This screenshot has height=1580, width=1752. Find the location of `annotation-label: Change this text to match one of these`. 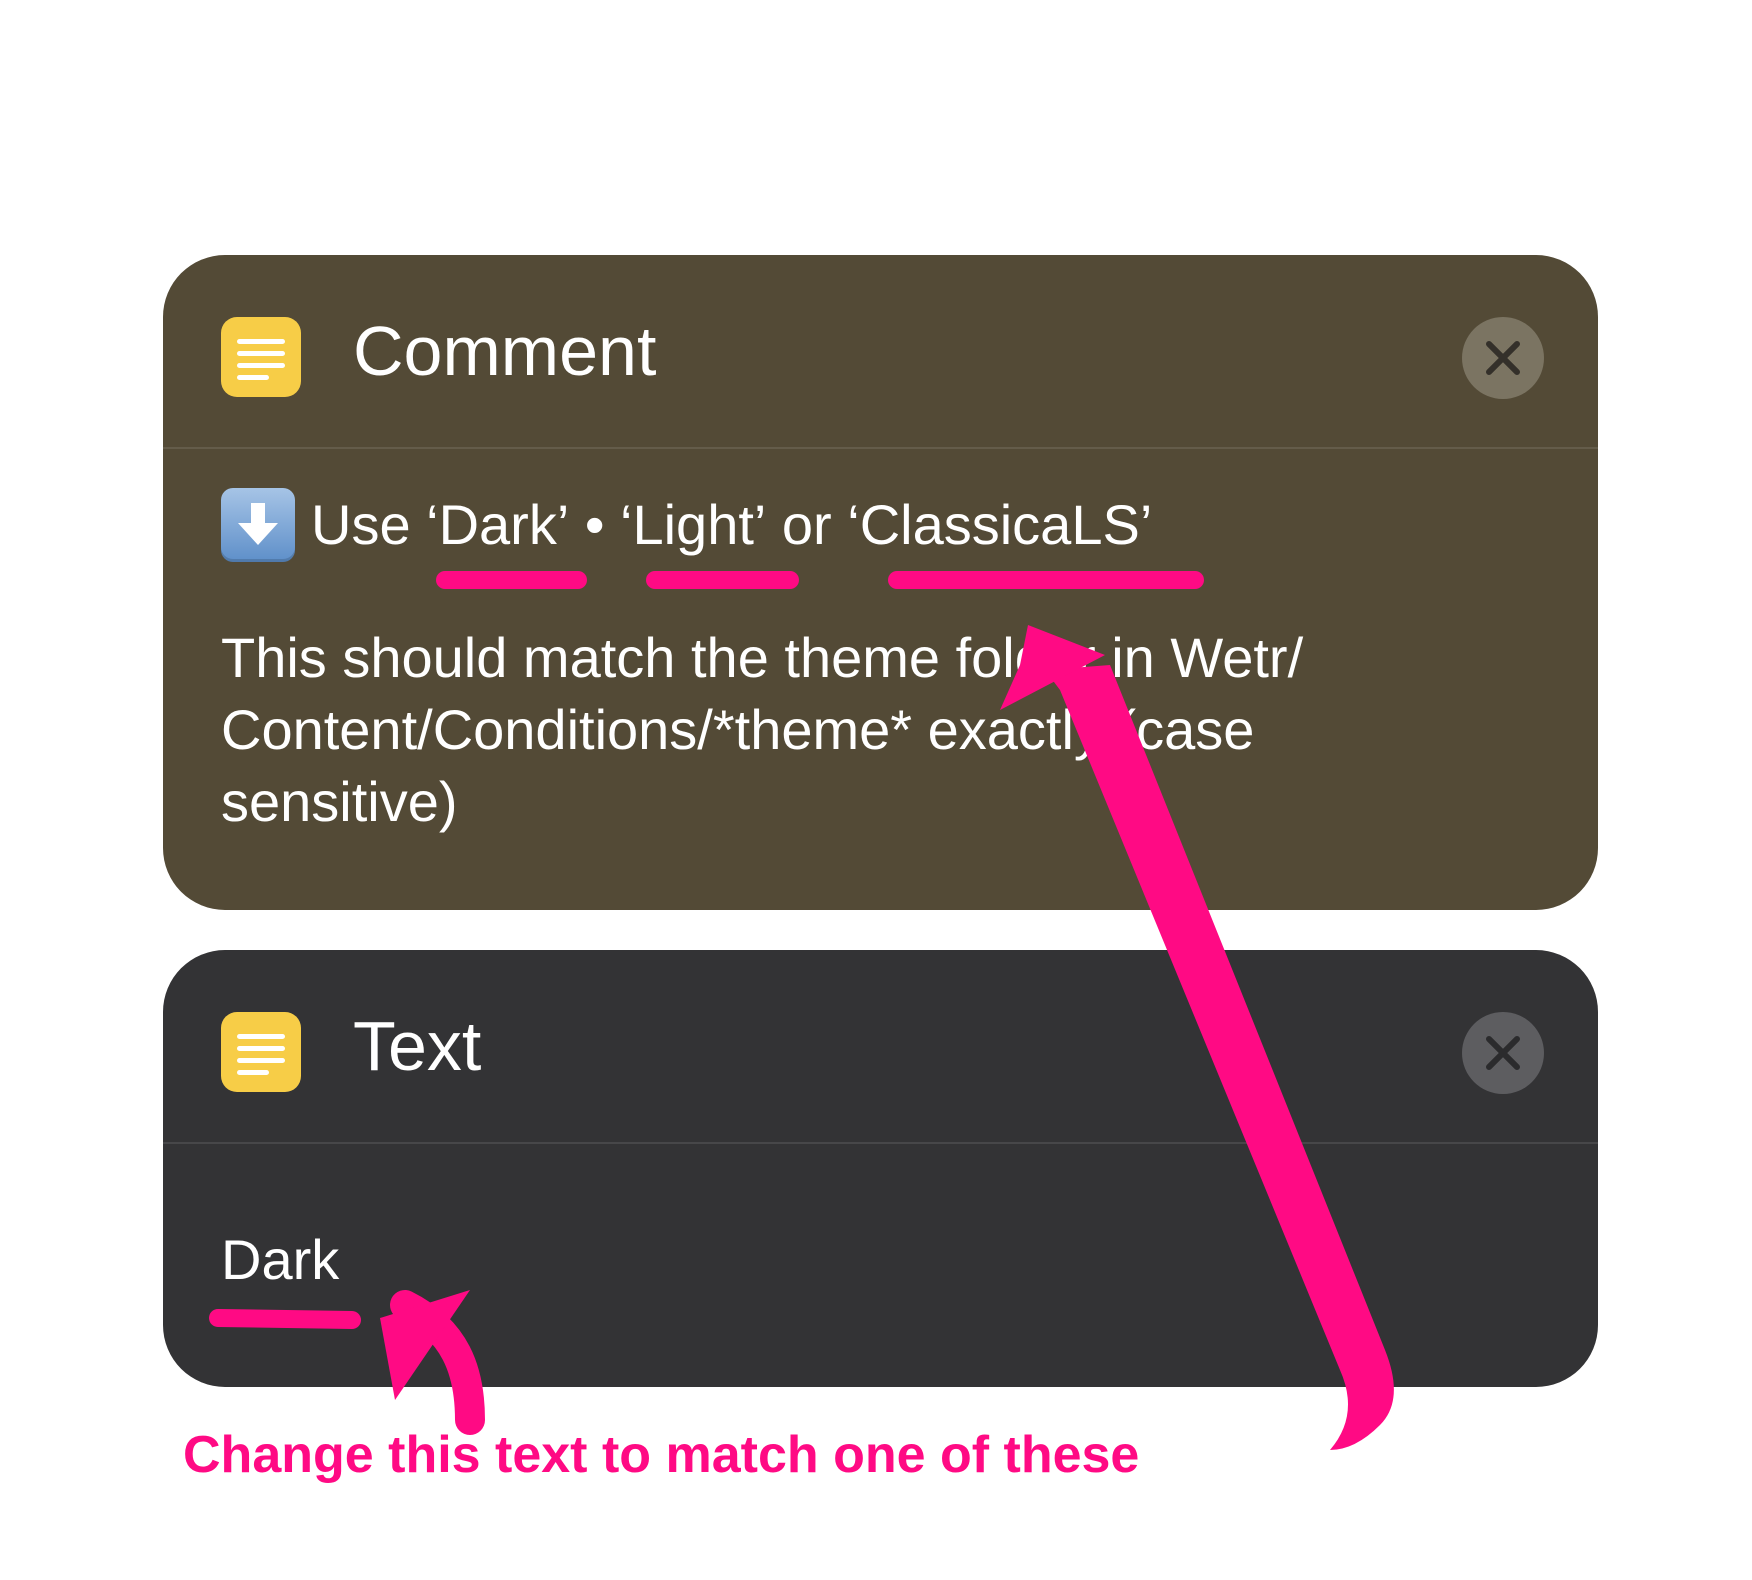

annotation-label: Change this text to match one of these is located at coordinates (661, 1455).